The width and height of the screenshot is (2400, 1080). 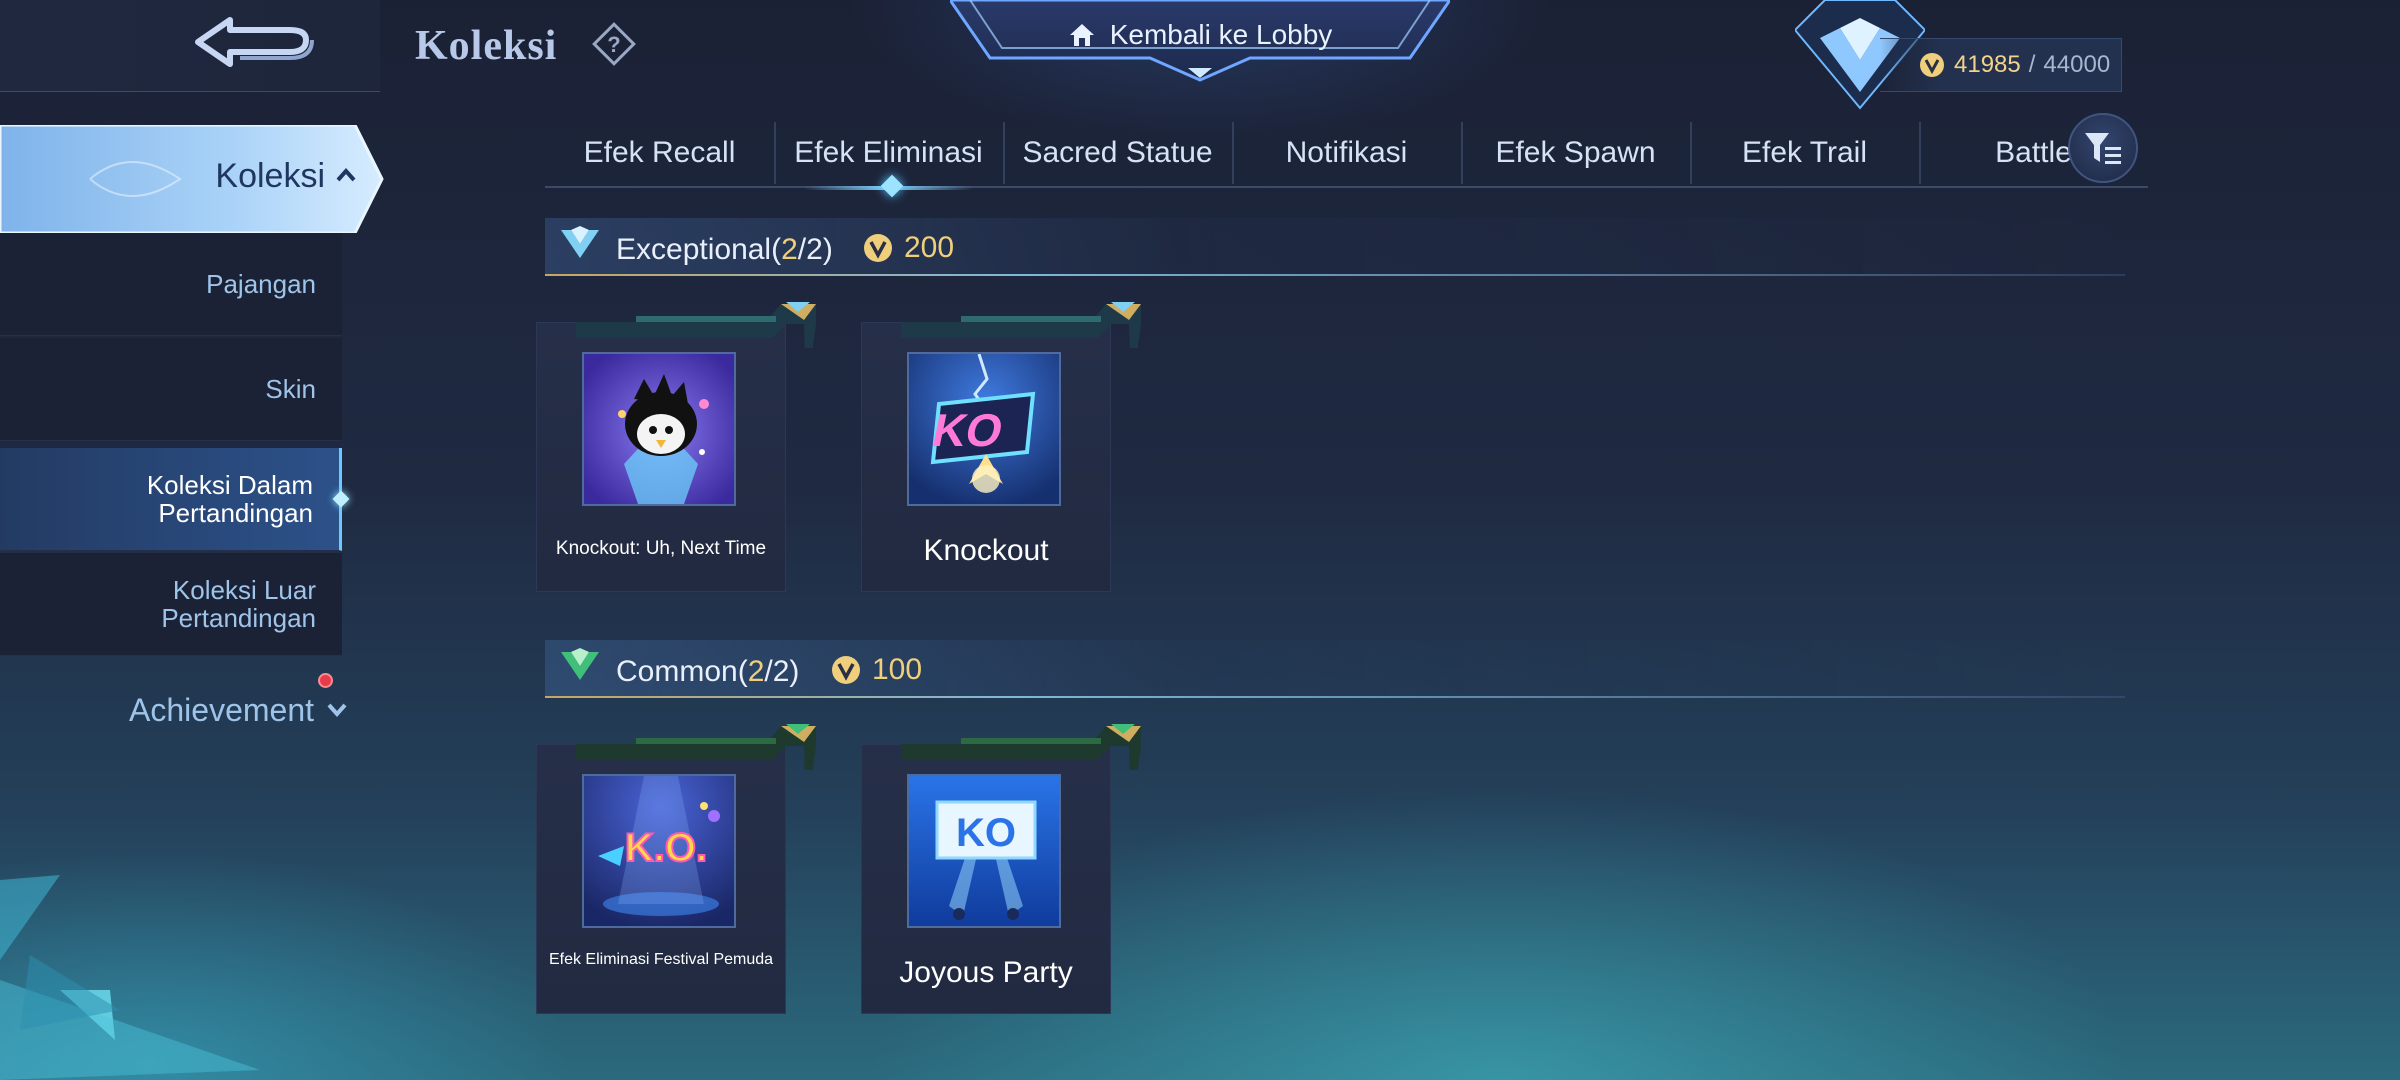 I want to click on section-name: Common, so click(x=677, y=671).